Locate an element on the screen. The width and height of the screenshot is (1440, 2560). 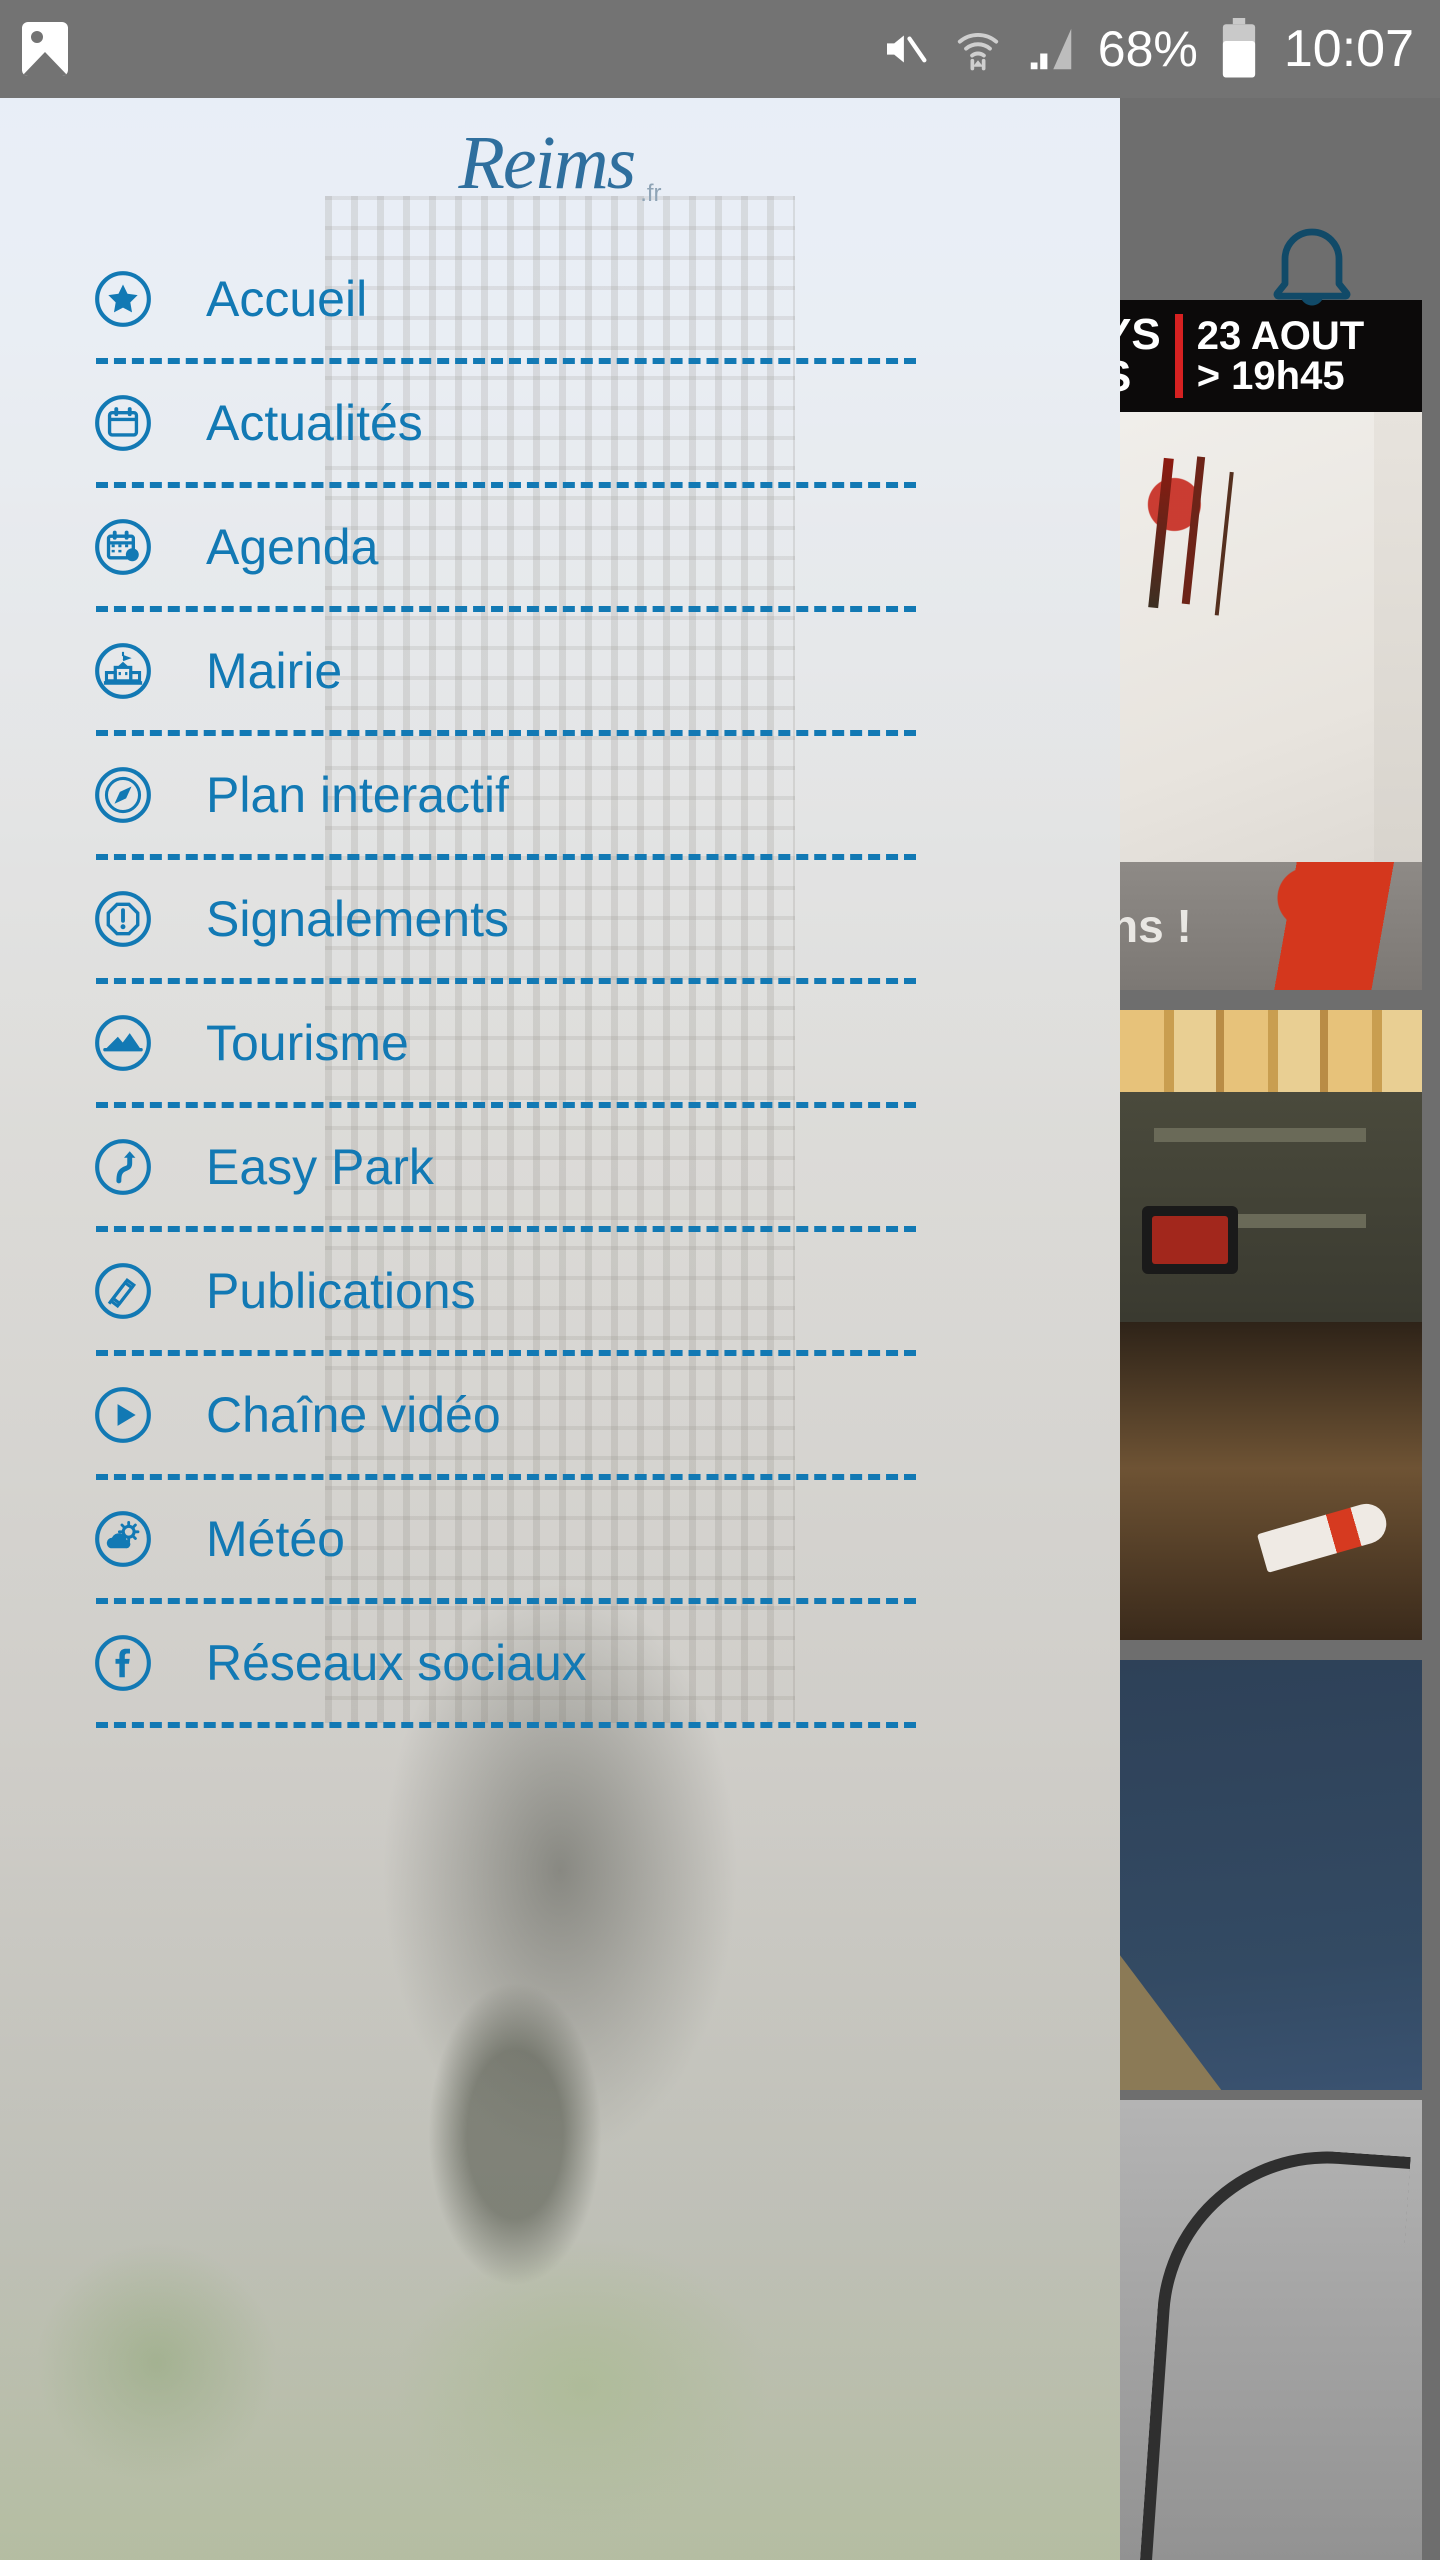
town-hall-circle-icon is located at coordinates (123, 671).